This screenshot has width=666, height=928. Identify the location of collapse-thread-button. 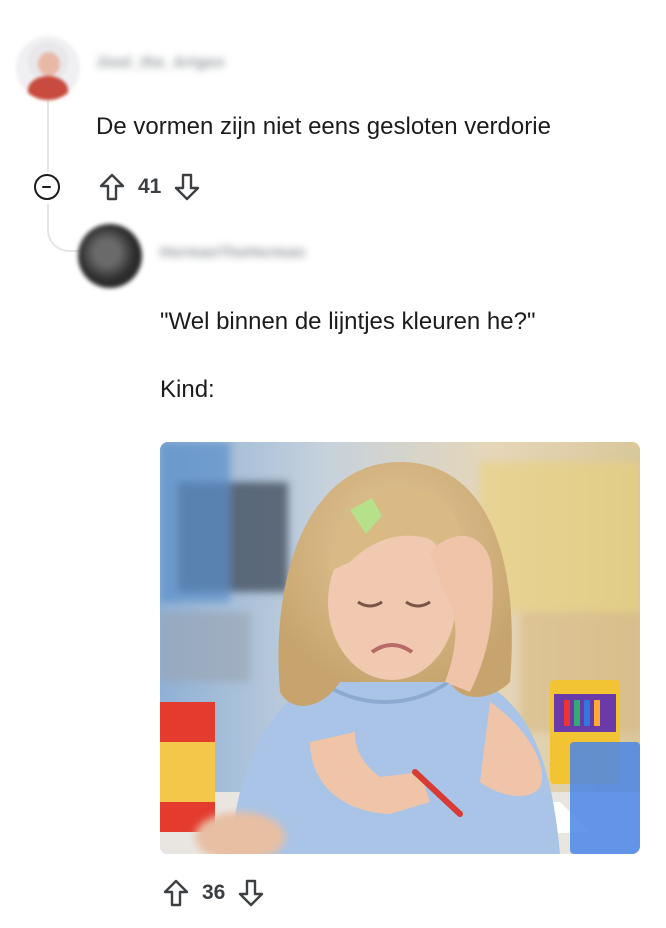
(47, 187).